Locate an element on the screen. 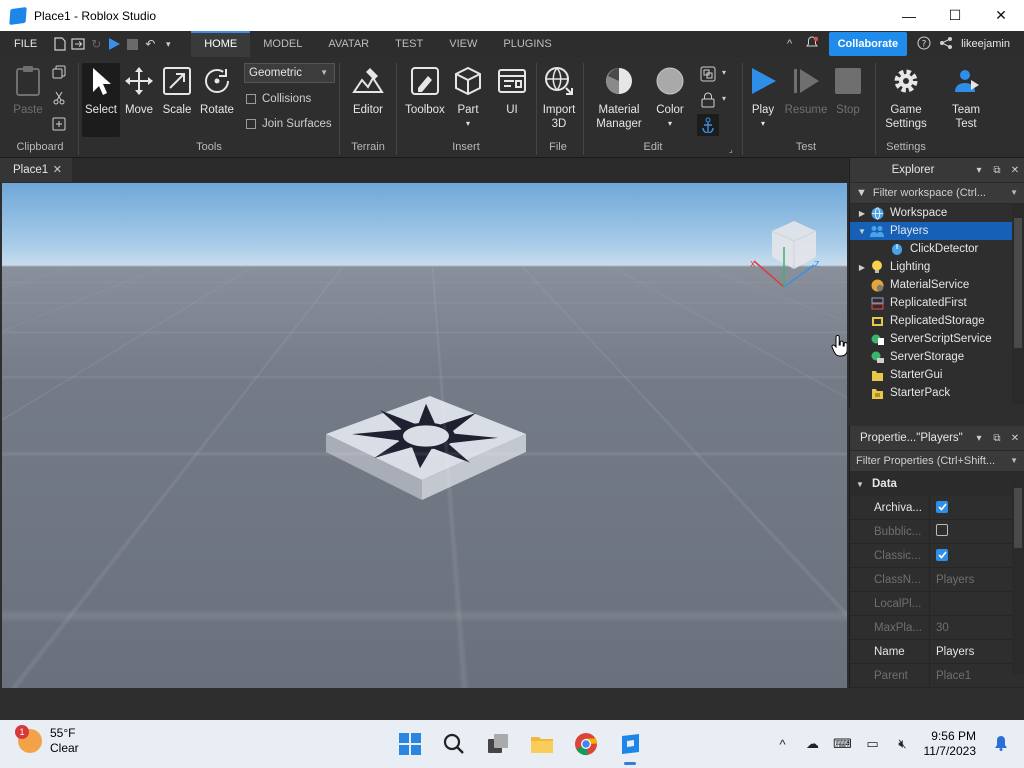 The width and height of the screenshot is (1024, 768). chrome-icon is located at coordinates (586, 744).